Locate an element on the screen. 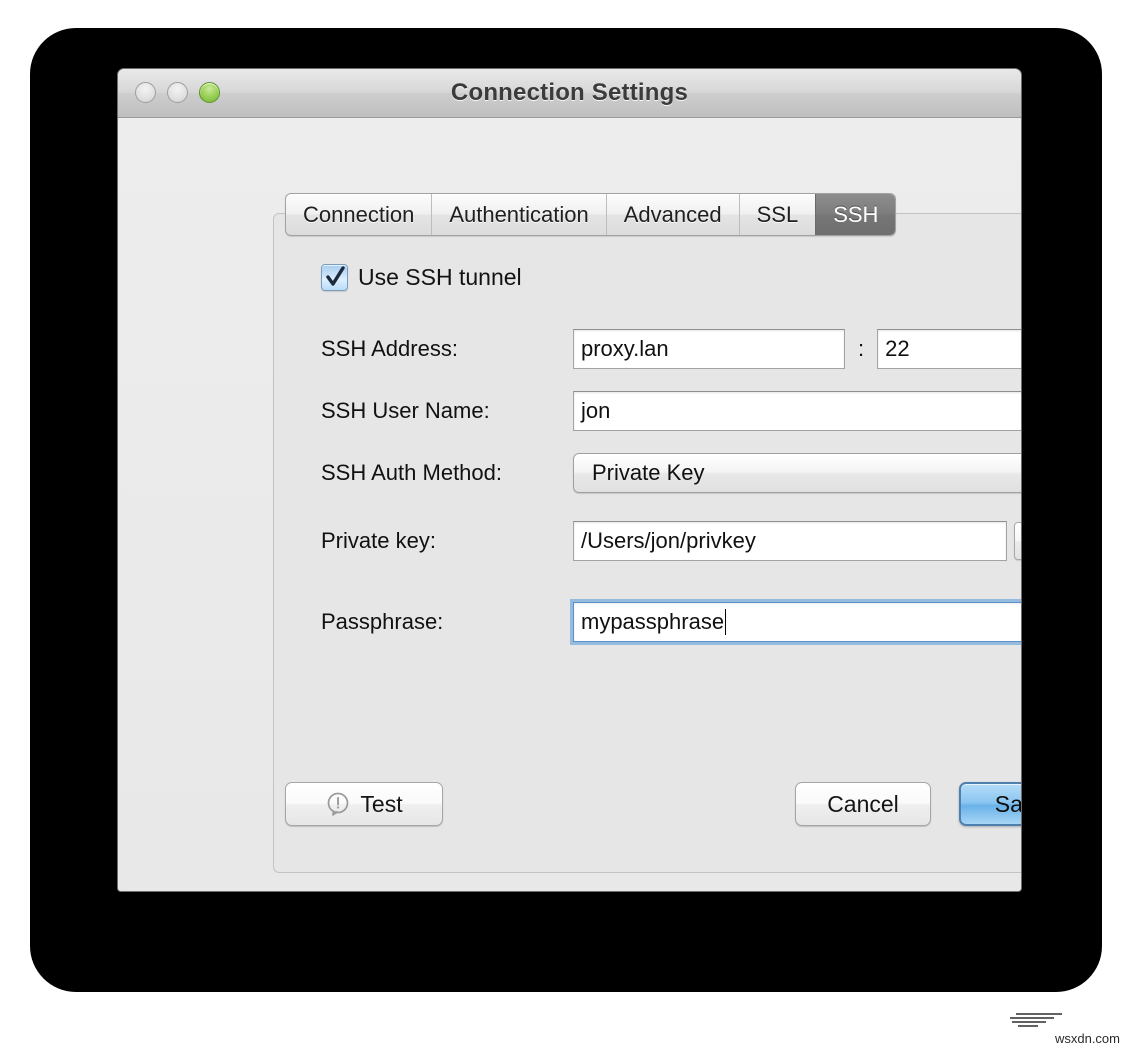 The width and height of the screenshot is (1128, 1050). minimize-button is located at coordinates (177, 92).